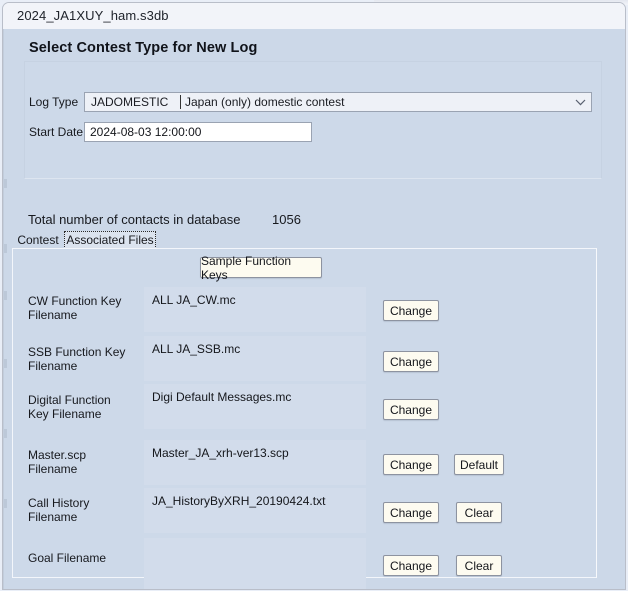 This screenshot has width=628, height=591. What do you see at coordinates (196, 349) in the screenshot?
I see `ssb-function-key-value: ALL JA_SSB.mc` at bounding box center [196, 349].